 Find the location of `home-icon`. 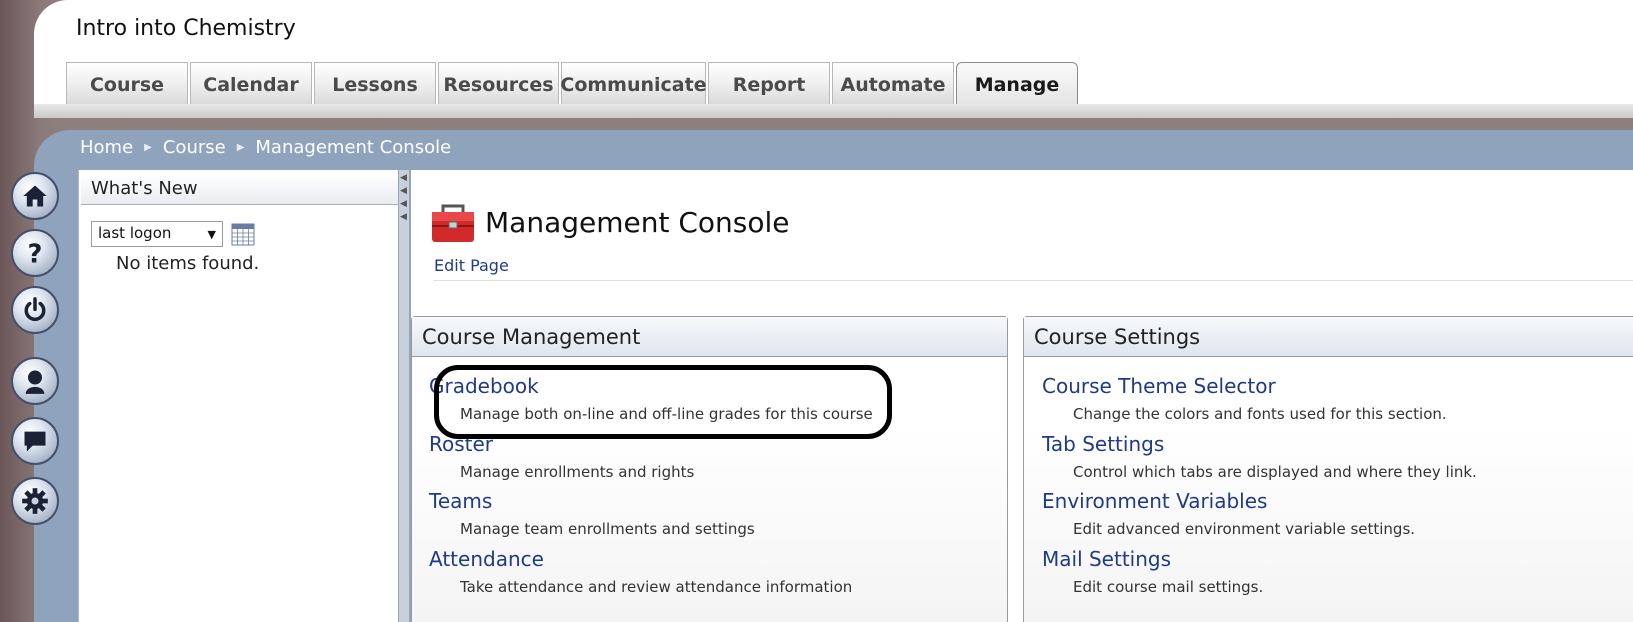

home-icon is located at coordinates (35, 196).